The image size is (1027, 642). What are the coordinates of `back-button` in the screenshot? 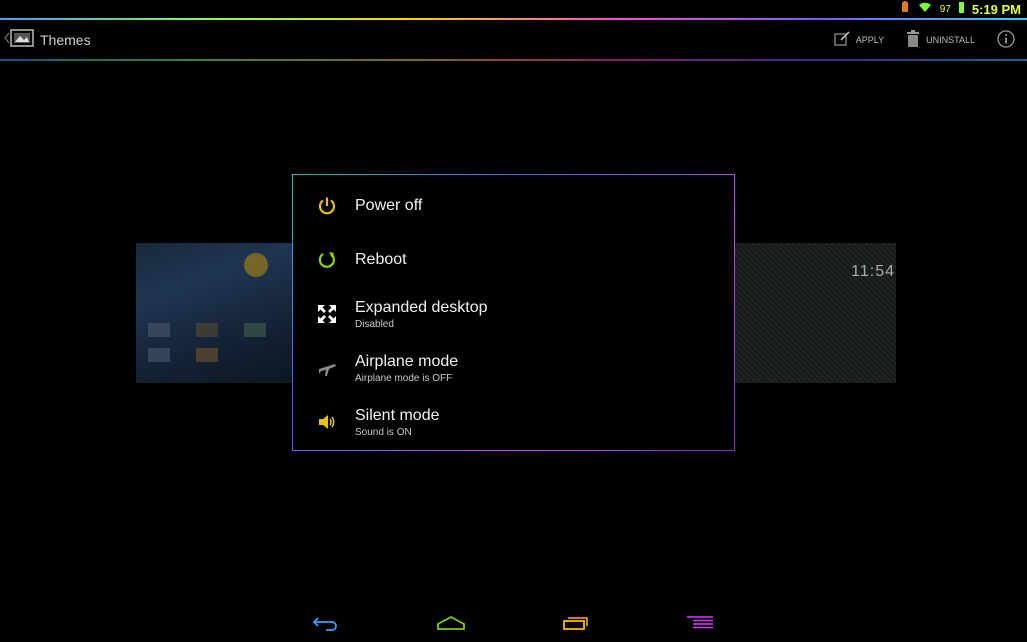 It's located at (326, 625).